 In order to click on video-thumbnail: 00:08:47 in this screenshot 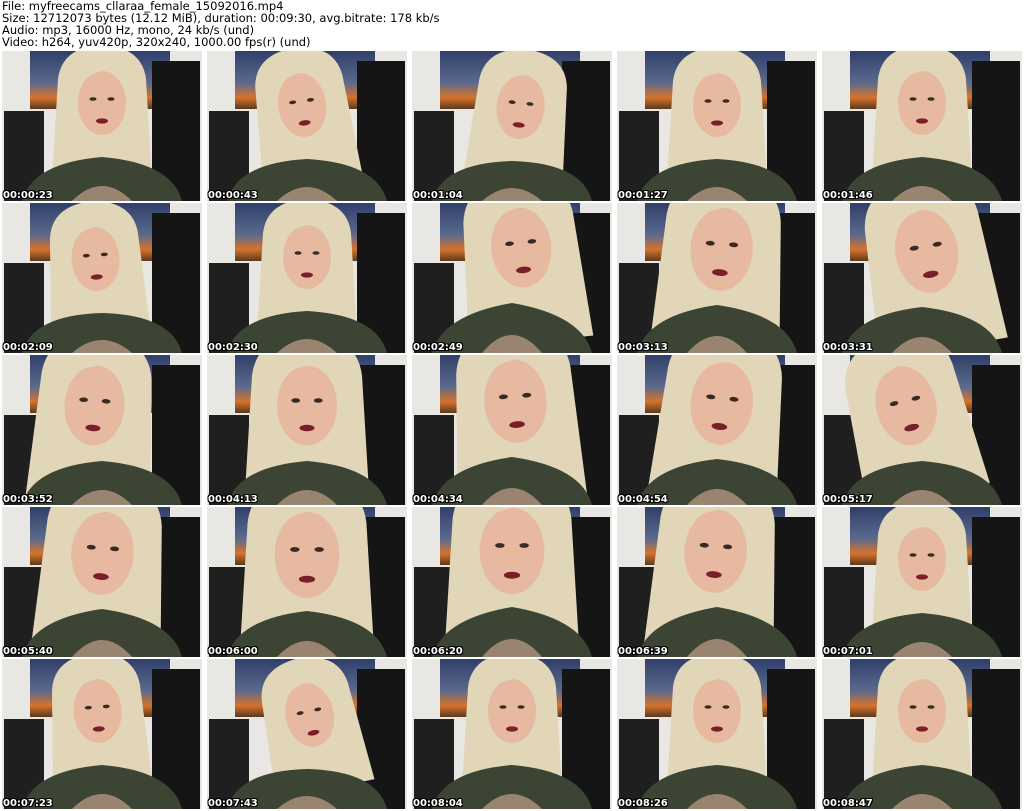, I will do `click(922, 734)`.